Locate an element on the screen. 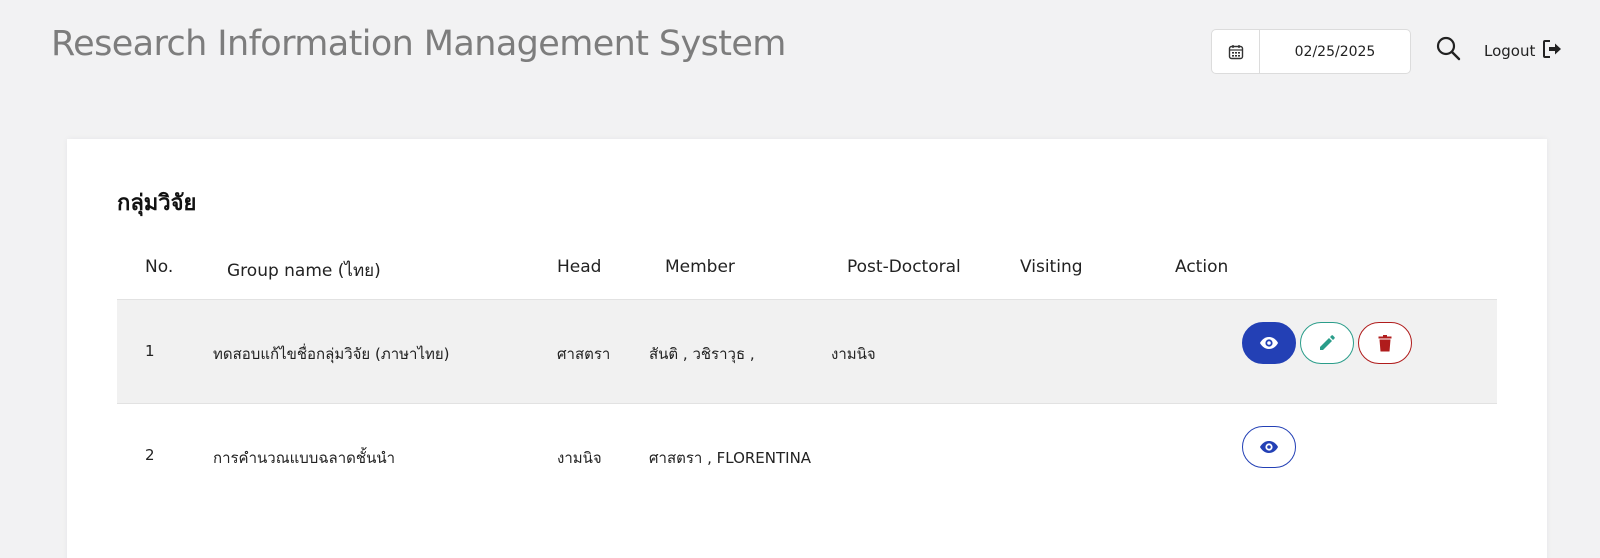 Image resolution: width=1600 pixels, height=558 pixels. trash-icon is located at coordinates (1385, 342).